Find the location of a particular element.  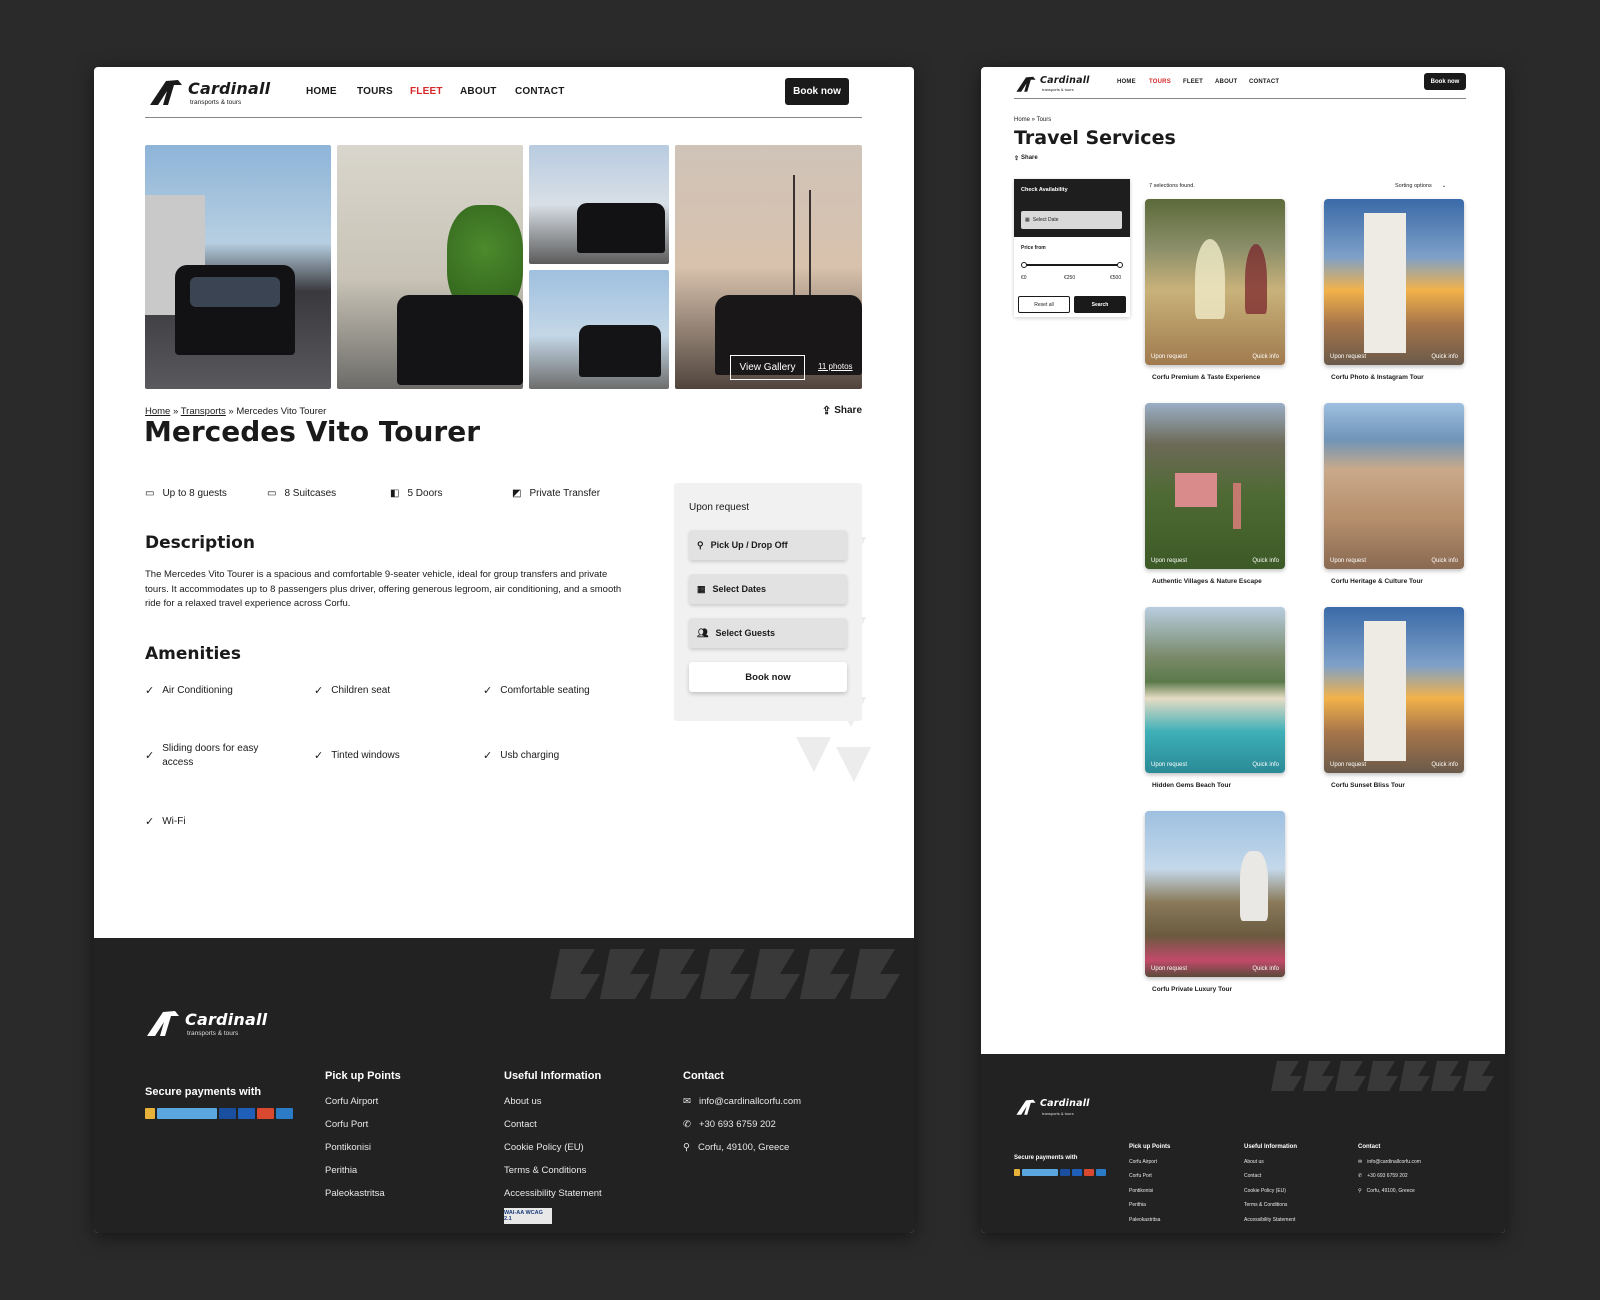

wcag-badge: WAI-AA WCAG 2.1 is located at coordinates (528, 1216).